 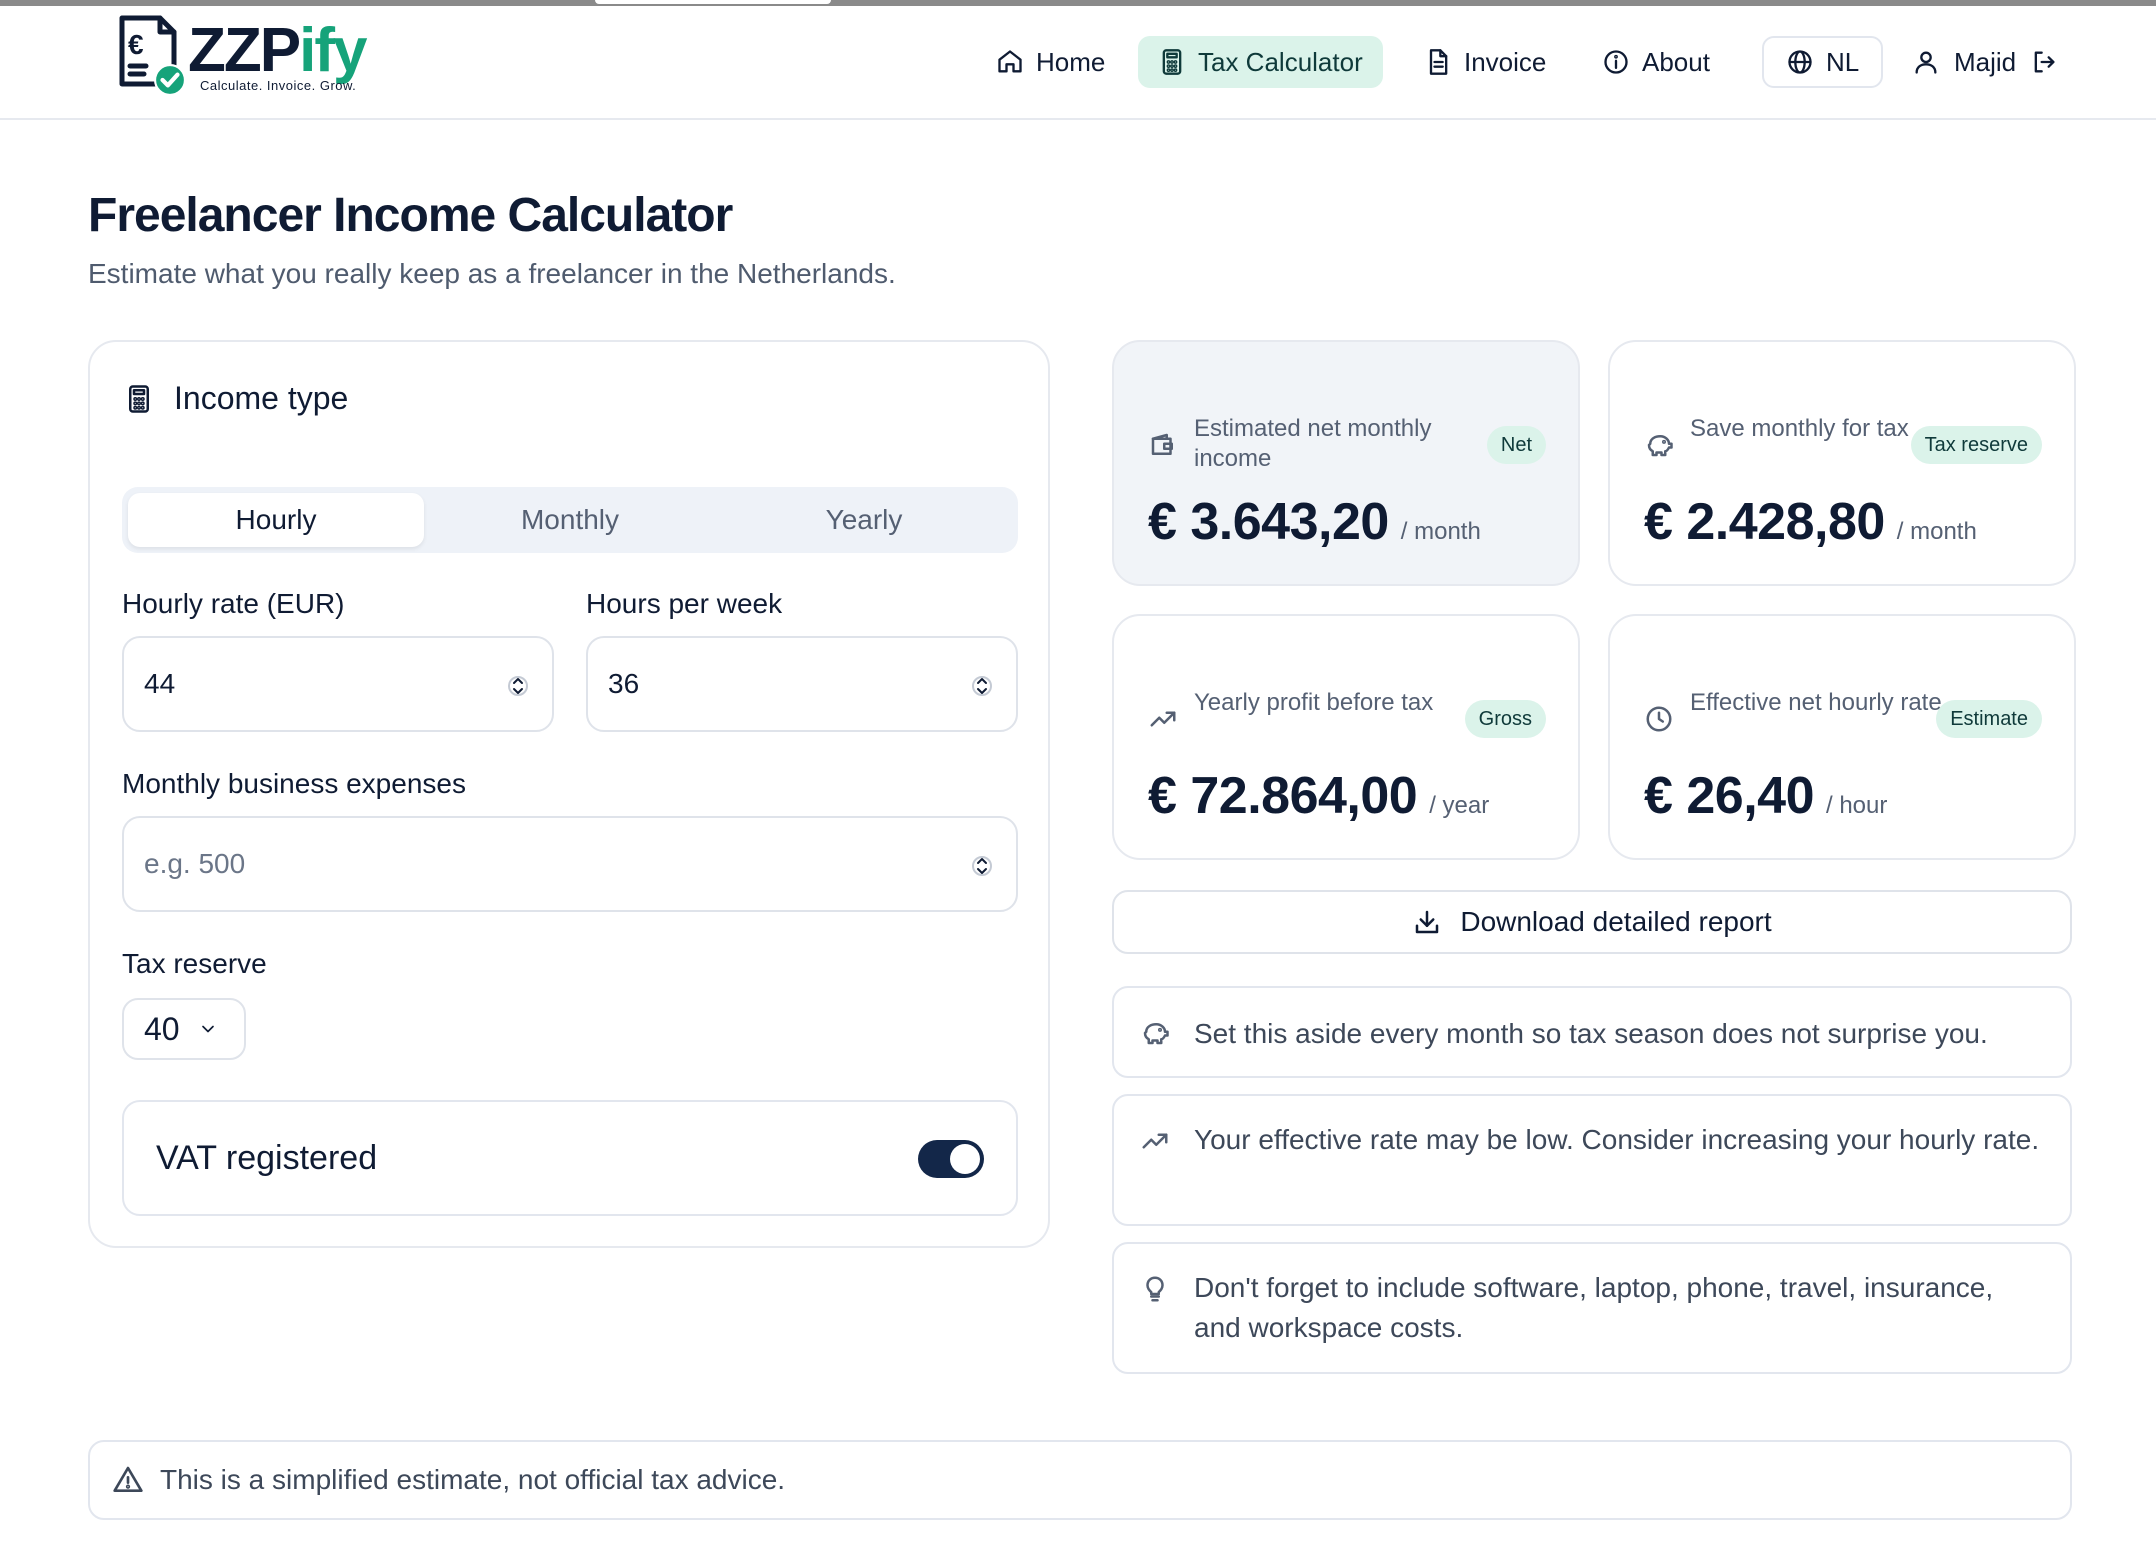 I want to click on hourly-rate-value: 44, so click(x=160, y=683).